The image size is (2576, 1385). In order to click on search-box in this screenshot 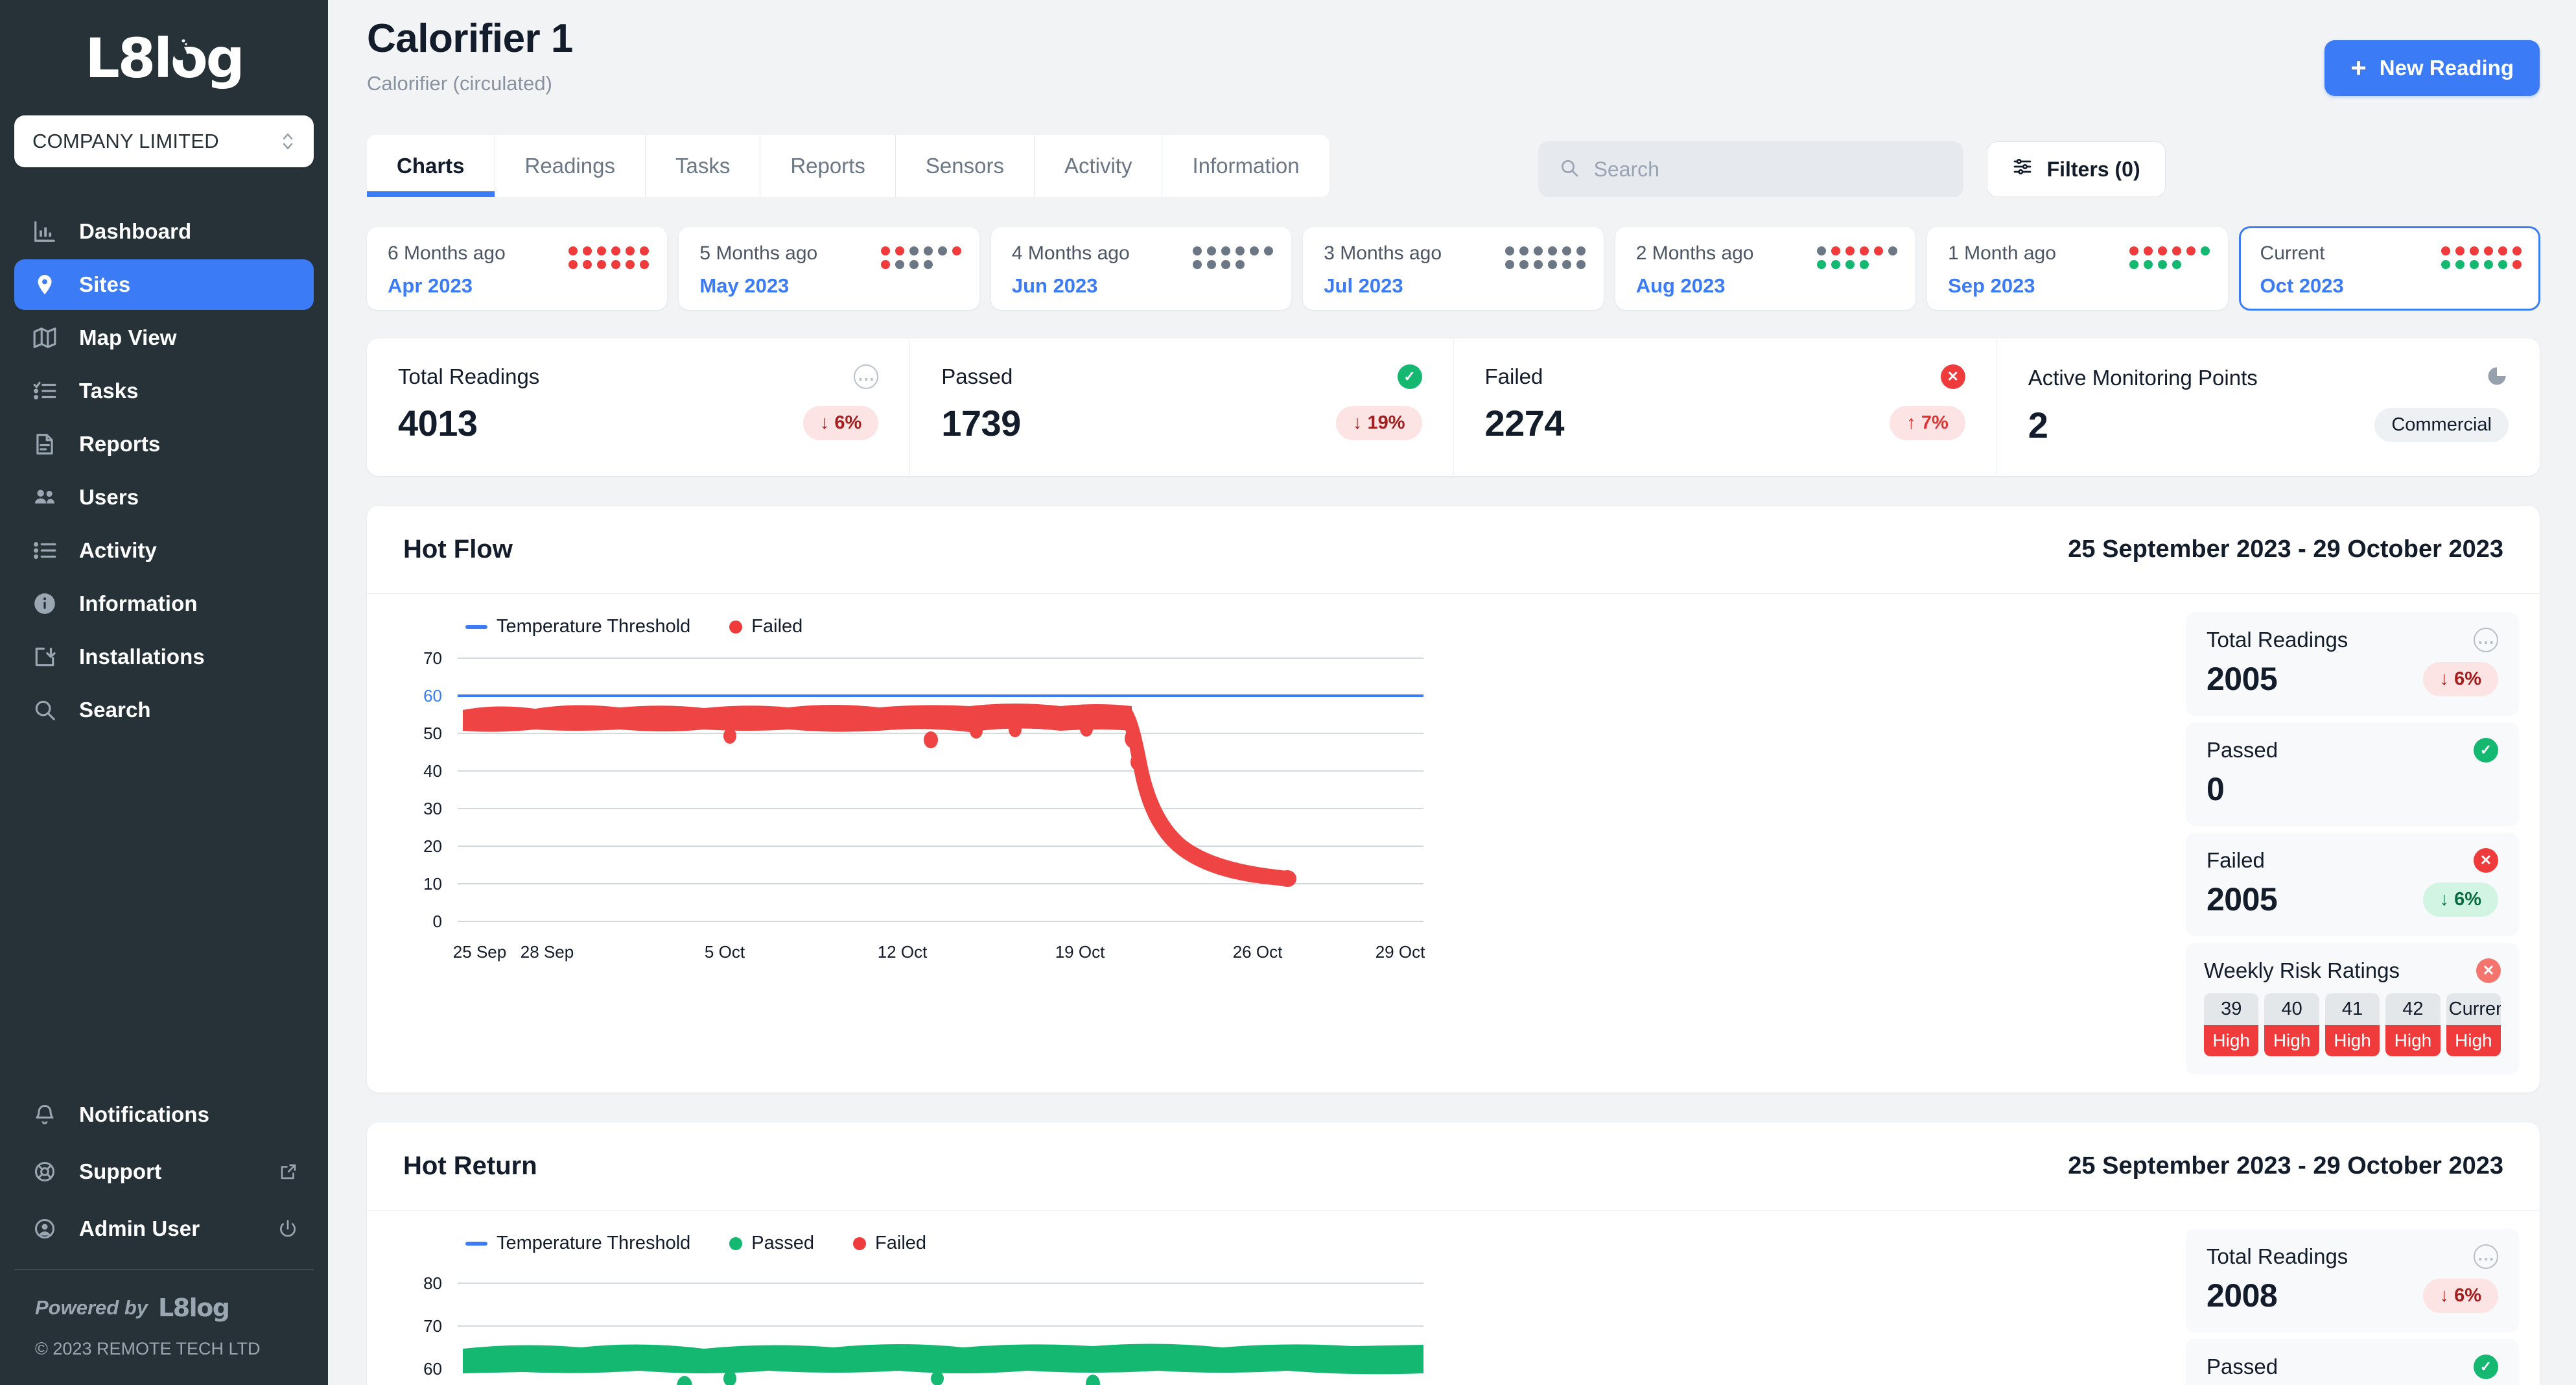, I will do `click(1750, 169)`.